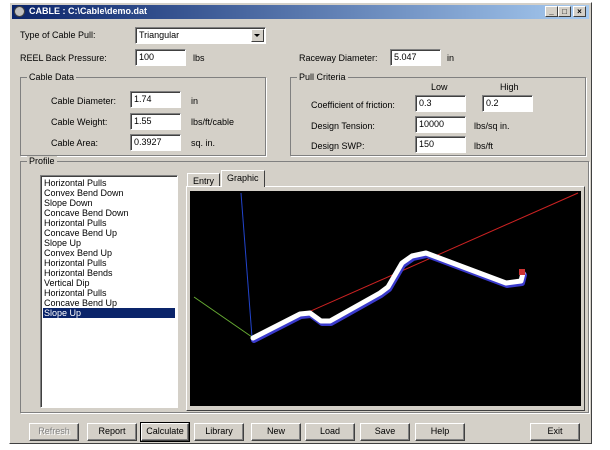 The image size is (610, 450). I want to click on cable-area-input: 0.3927, so click(155, 142).